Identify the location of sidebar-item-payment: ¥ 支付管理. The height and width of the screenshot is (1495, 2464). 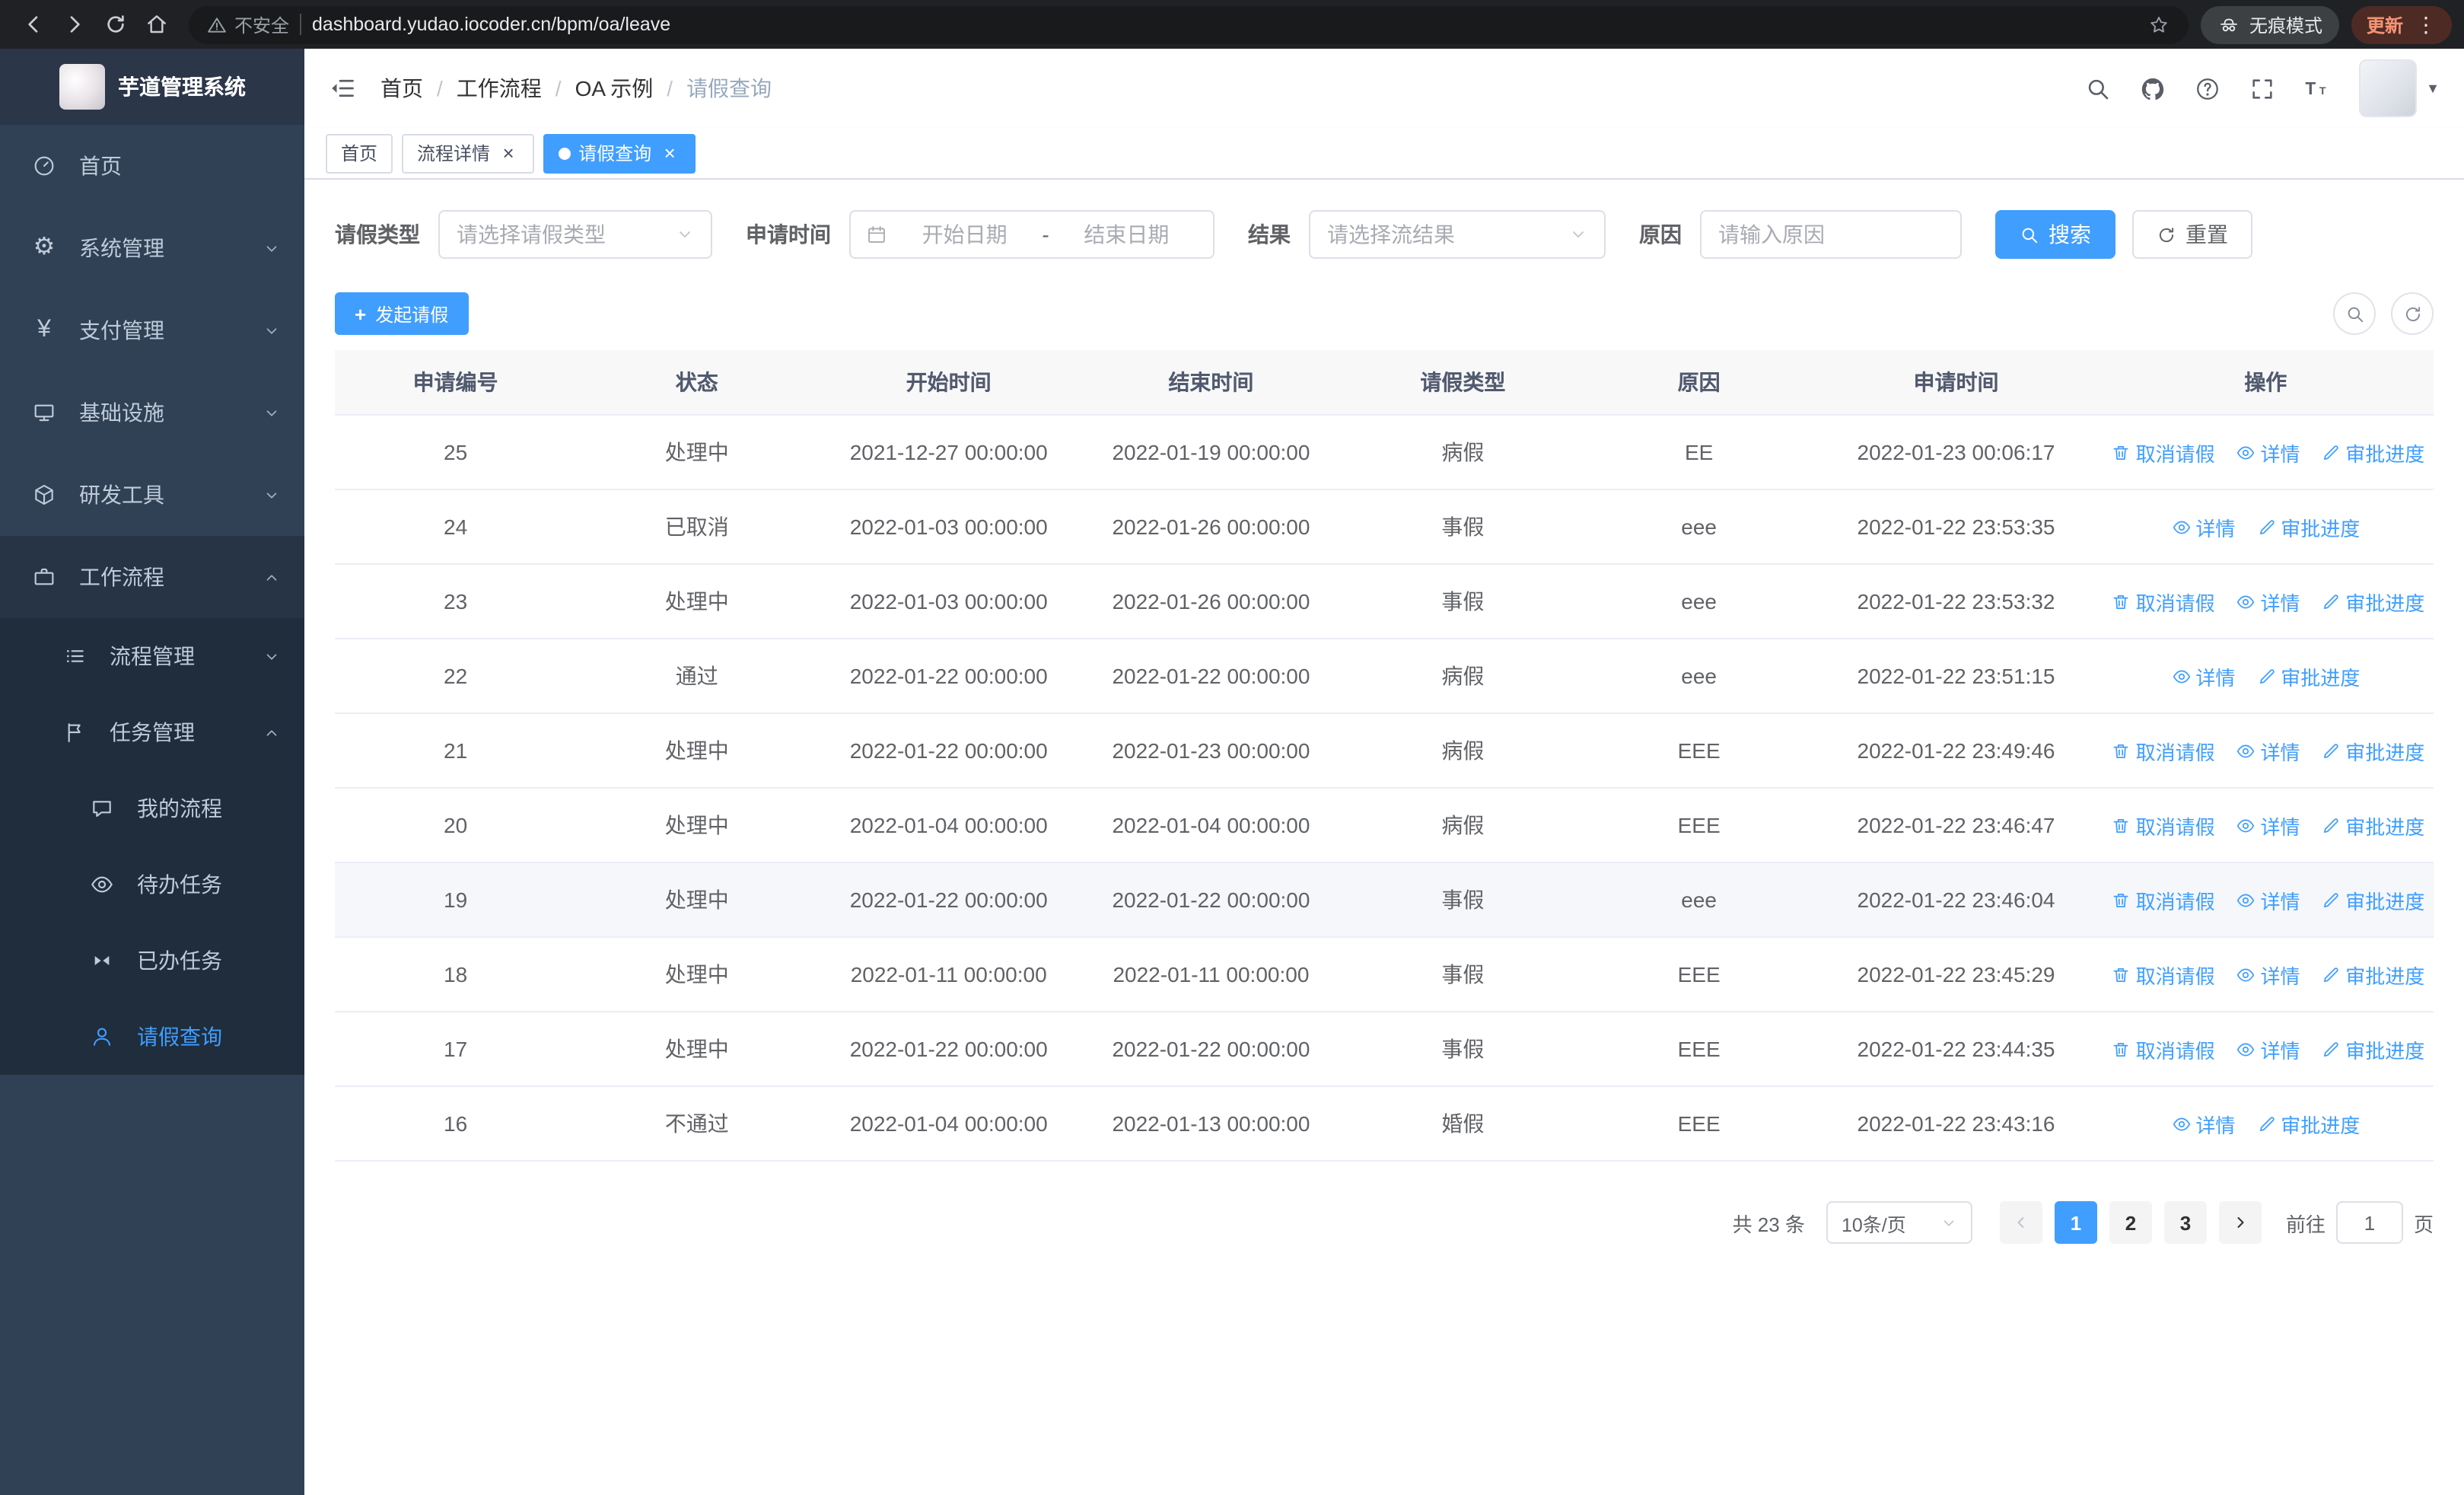
(152, 330).